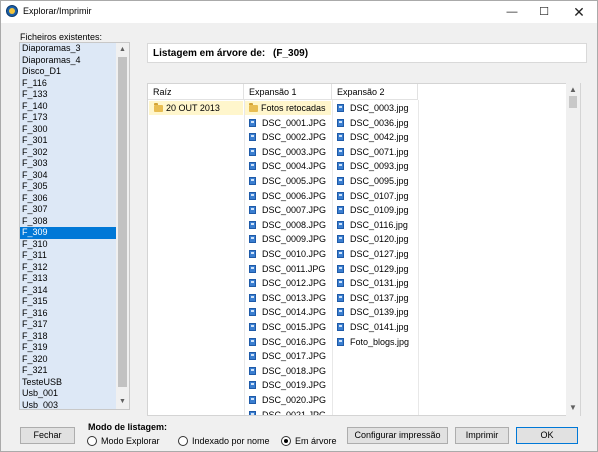 The height and width of the screenshot is (452, 598). What do you see at coordinates (209, 53) in the screenshot?
I see `tree-header-label: Listagem em árvore de:` at bounding box center [209, 53].